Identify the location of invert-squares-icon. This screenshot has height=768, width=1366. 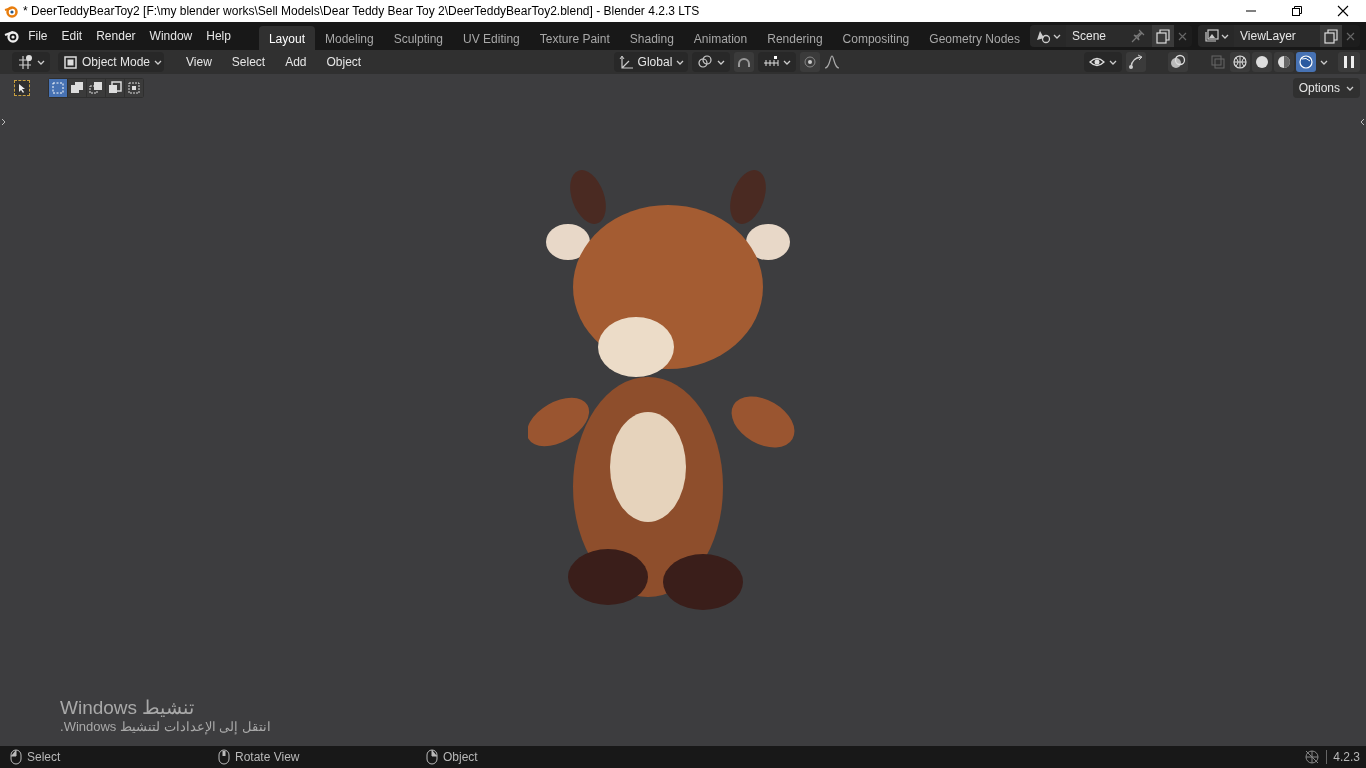
(115, 88).